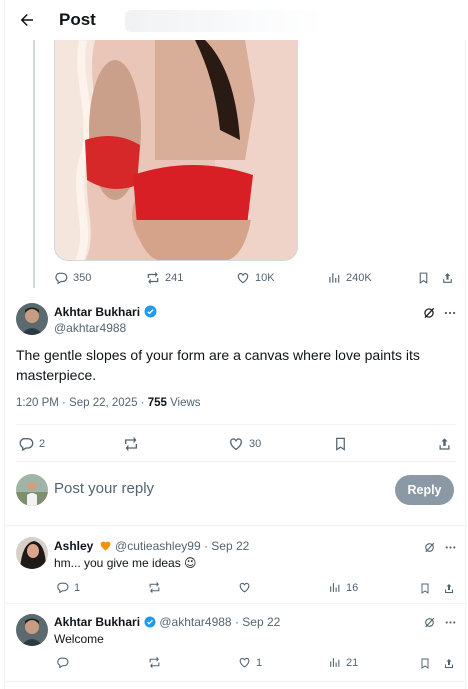 This screenshot has height=689, width=468. Describe the element at coordinates (265, 278) in the screenshot. I see `like-count: 10K` at that location.